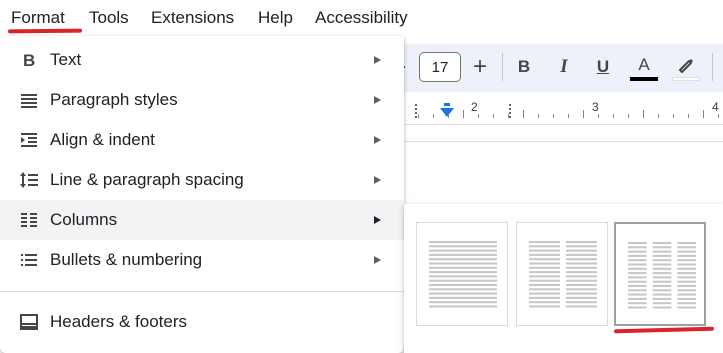  What do you see at coordinates (29, 180) in the screenshot?
I see `line-spacing-icon` at bounding box center [29, 180].